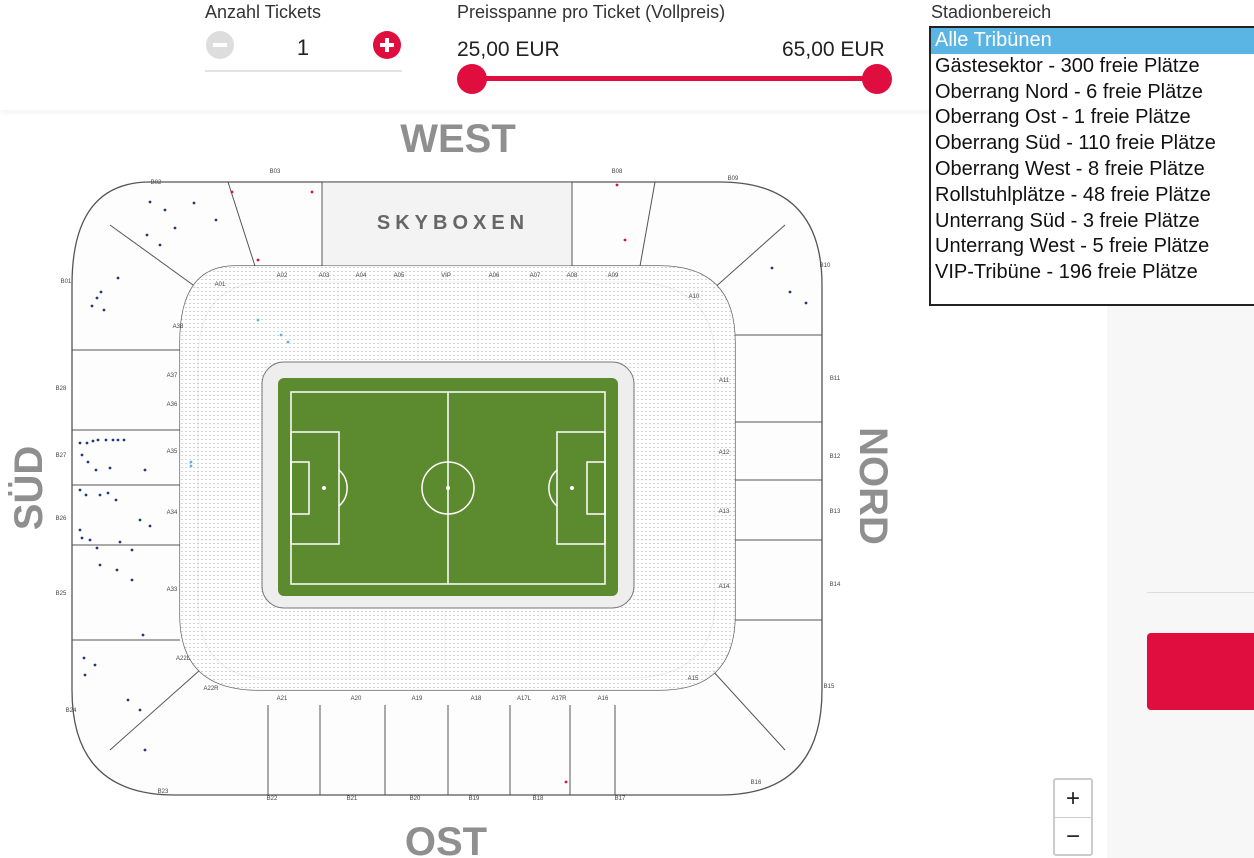 The image size is (1254, 858). What do you see at coordinates (1092, 170) in the screenshot?
I see `stadium-area-option: Oberrang West - 8 freie Plätze` at bounding box center [1092, 170].